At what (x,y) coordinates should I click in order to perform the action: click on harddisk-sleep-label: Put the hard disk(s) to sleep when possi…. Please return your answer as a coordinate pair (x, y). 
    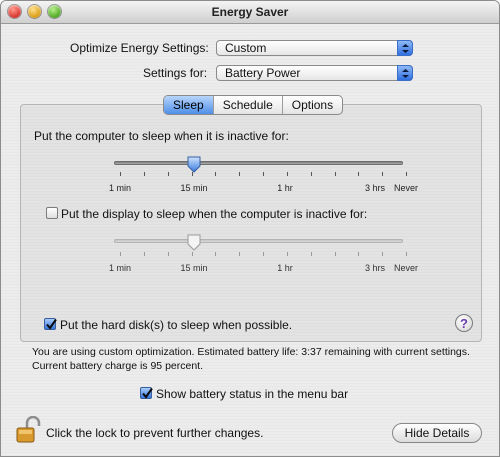
    Looking at the image, I should click on (176, 325).